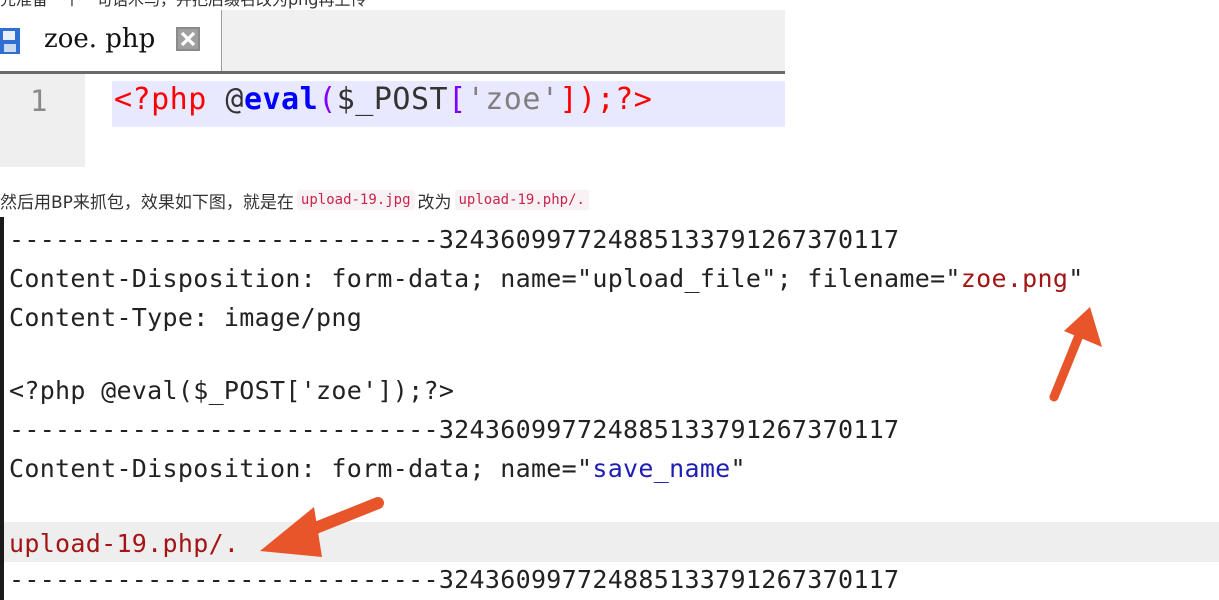 The width and height of the screenshot is (1219, 600). I want to click on content-type-line: Content-Type: image/png, so click(186, 317).